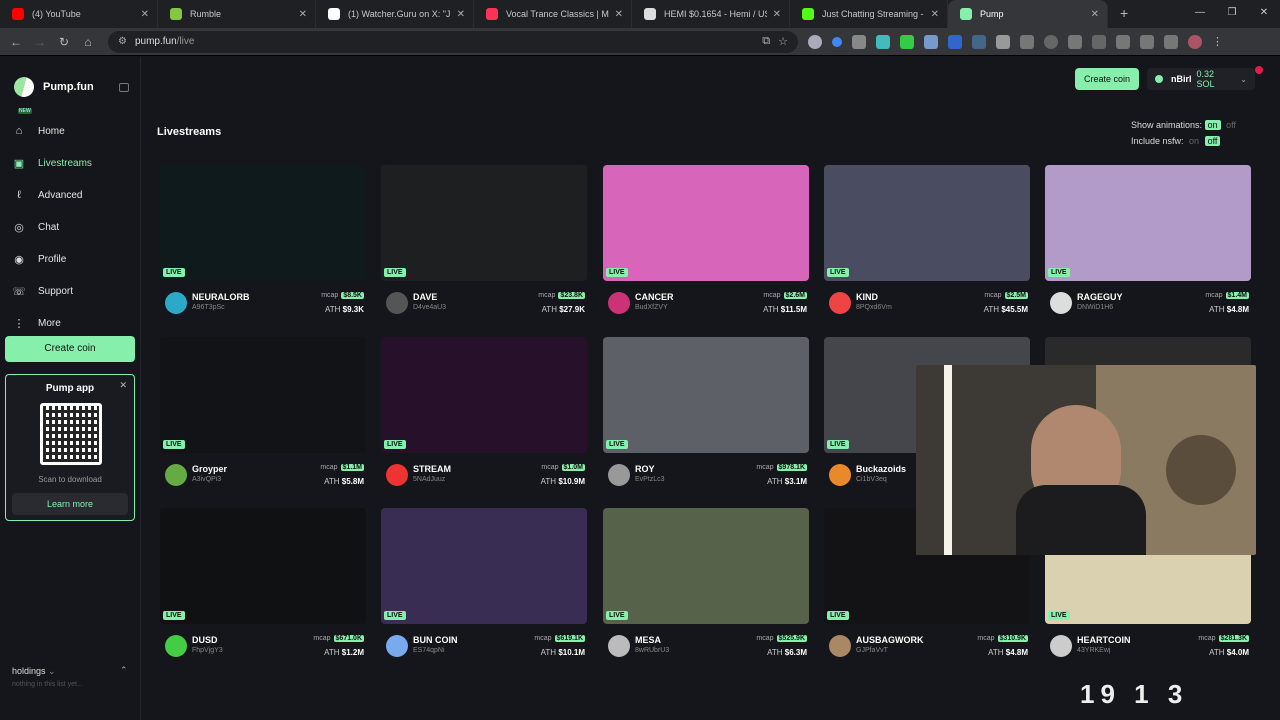 The height and width of the screenshot is (720, 1280). I want to click on history-icon, so click(1051, 41).